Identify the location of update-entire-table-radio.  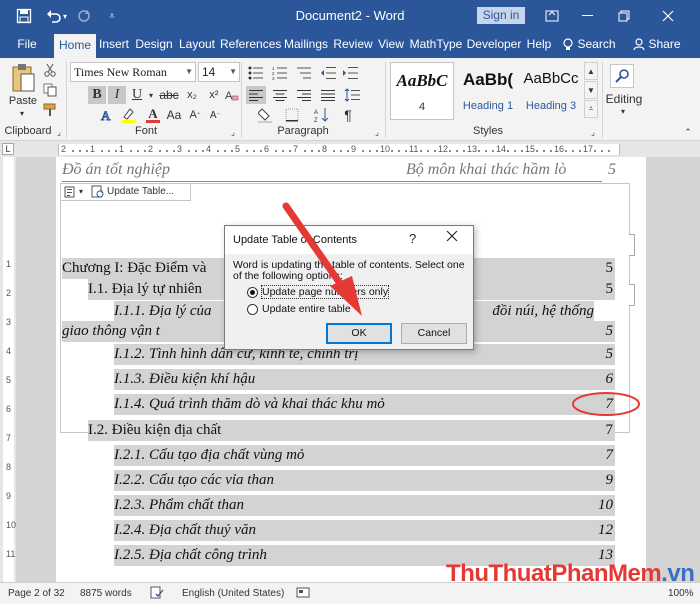
(252, 309).